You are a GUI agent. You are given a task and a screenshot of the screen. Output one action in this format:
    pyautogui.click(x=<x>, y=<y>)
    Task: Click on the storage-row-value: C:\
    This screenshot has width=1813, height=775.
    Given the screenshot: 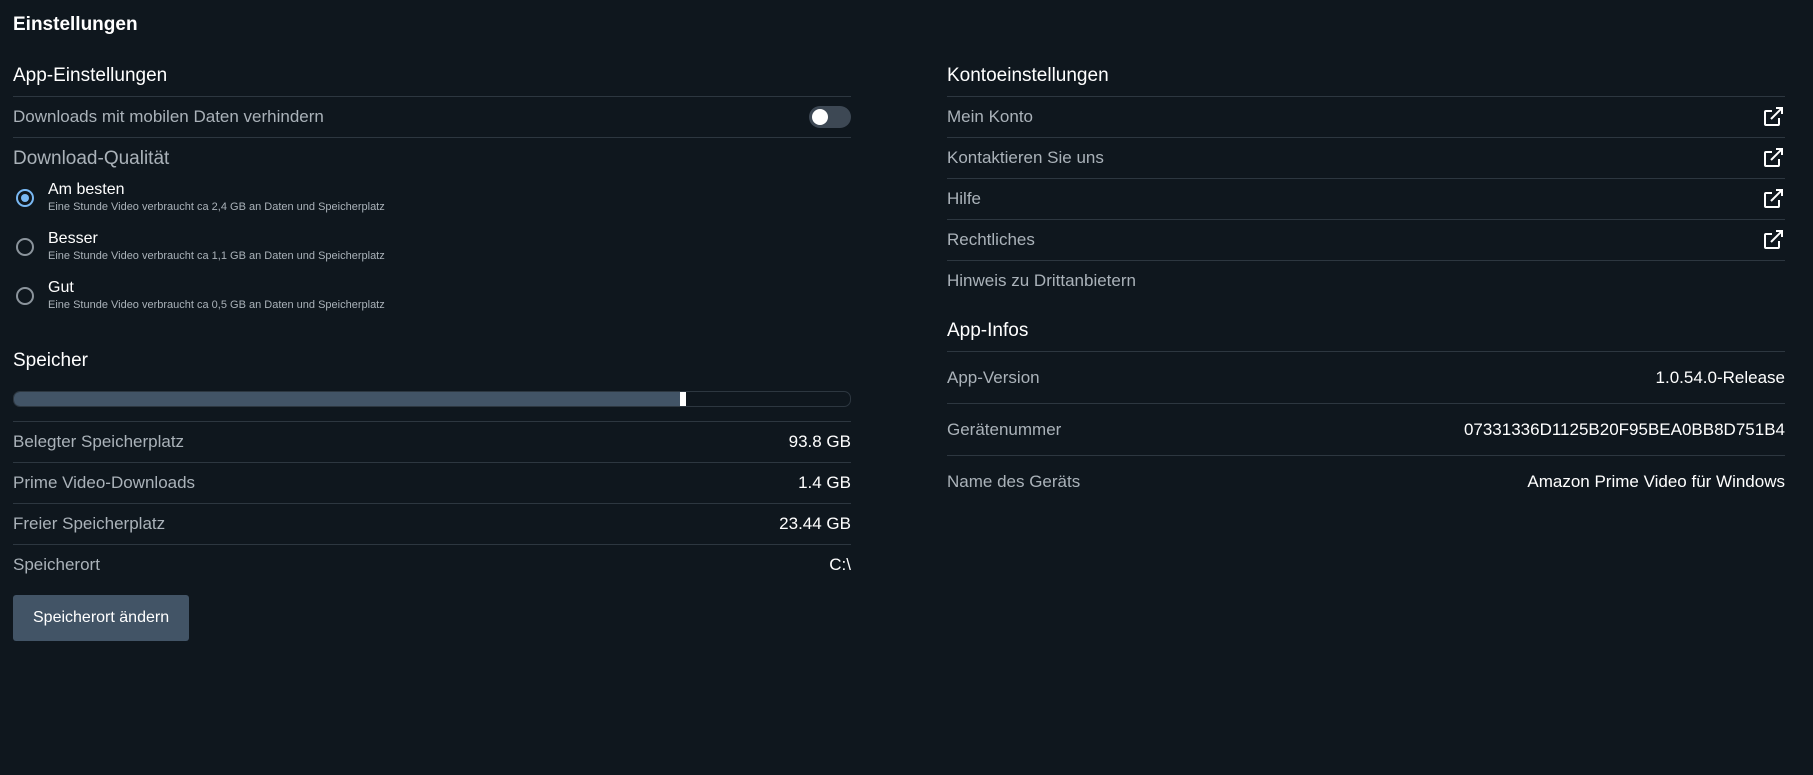 What is the action you would take?
    pyautogui.click(x=840, y=564)
    